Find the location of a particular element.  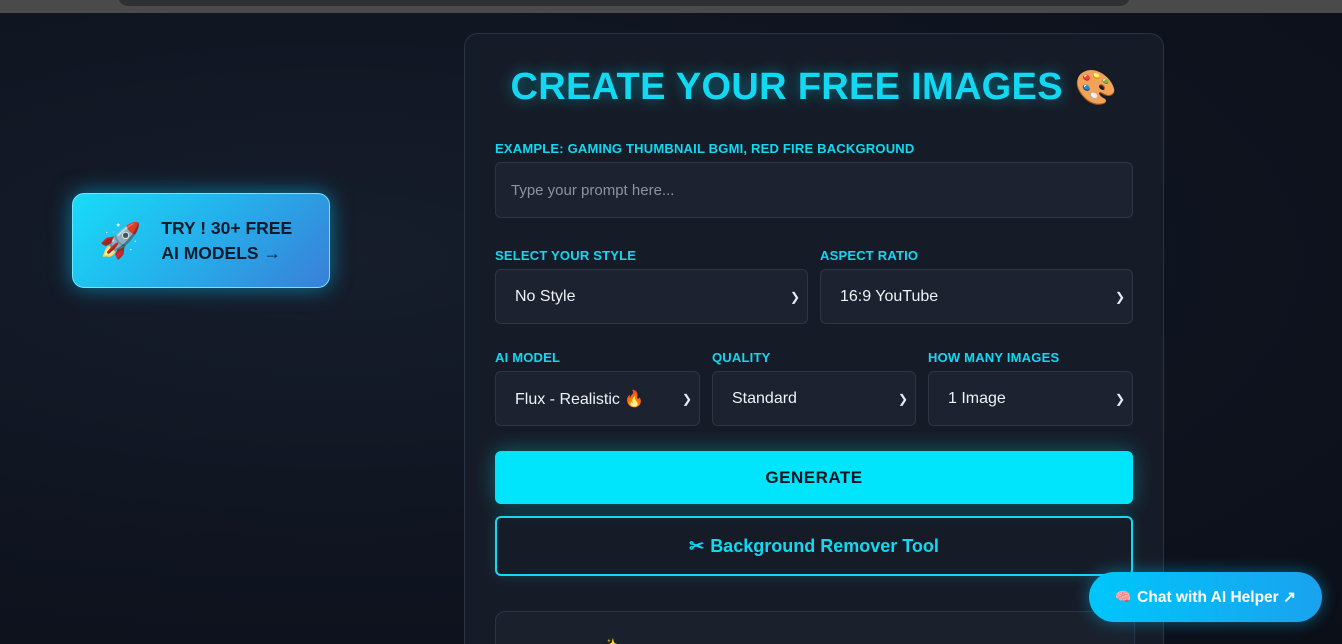

promo-label: TRY ! 30+ FREE AI MODELS → is located at coordinates (227, 240).